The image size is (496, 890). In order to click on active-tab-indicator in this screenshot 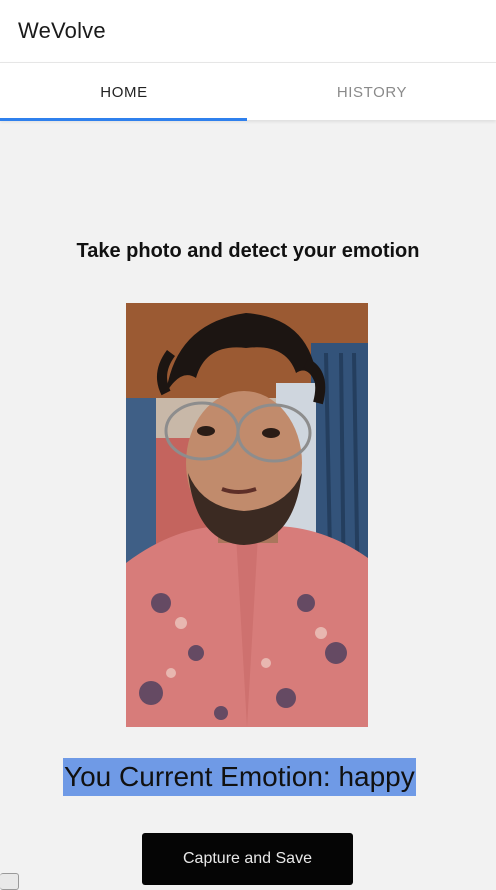, I will do `click(123, 119)`.